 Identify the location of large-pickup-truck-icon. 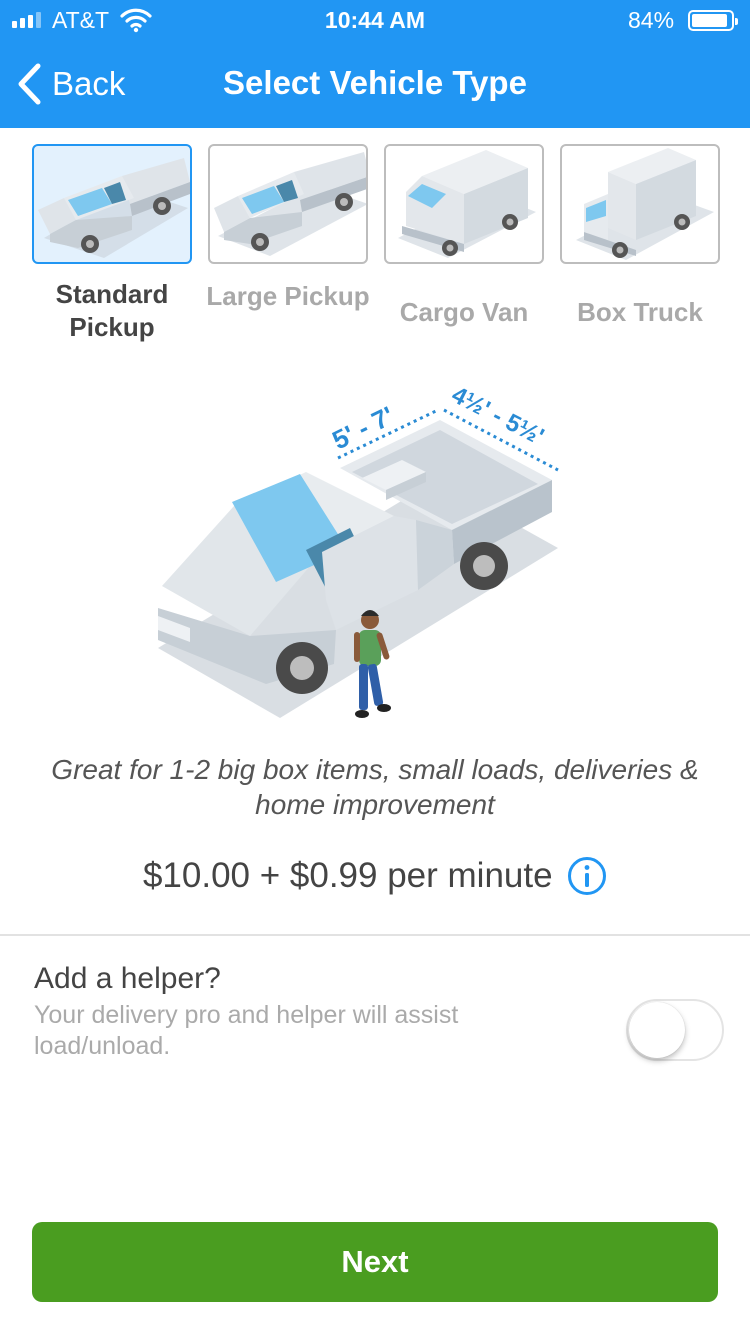
(290, 204).